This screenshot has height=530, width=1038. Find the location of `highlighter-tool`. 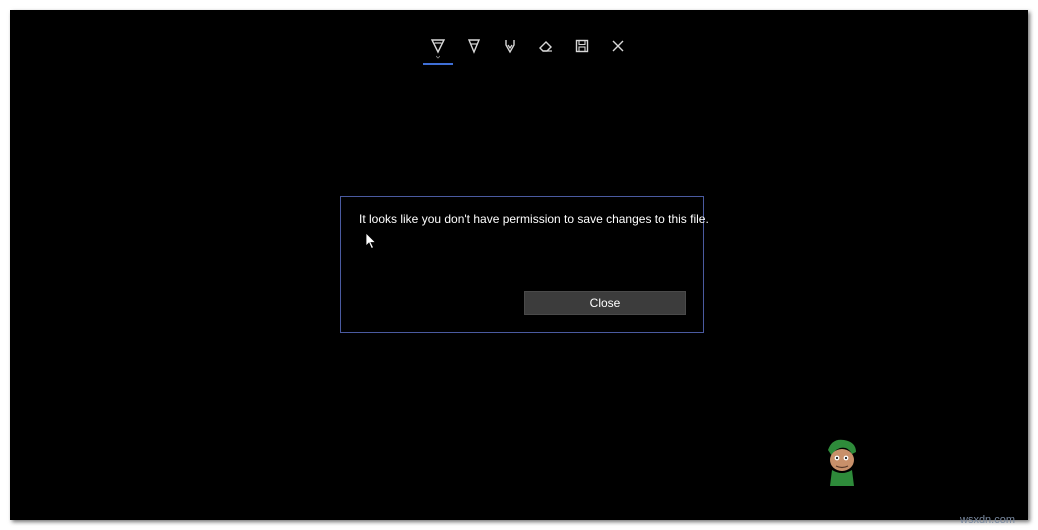

highlighter-tool is located at coordinates (510, 46).